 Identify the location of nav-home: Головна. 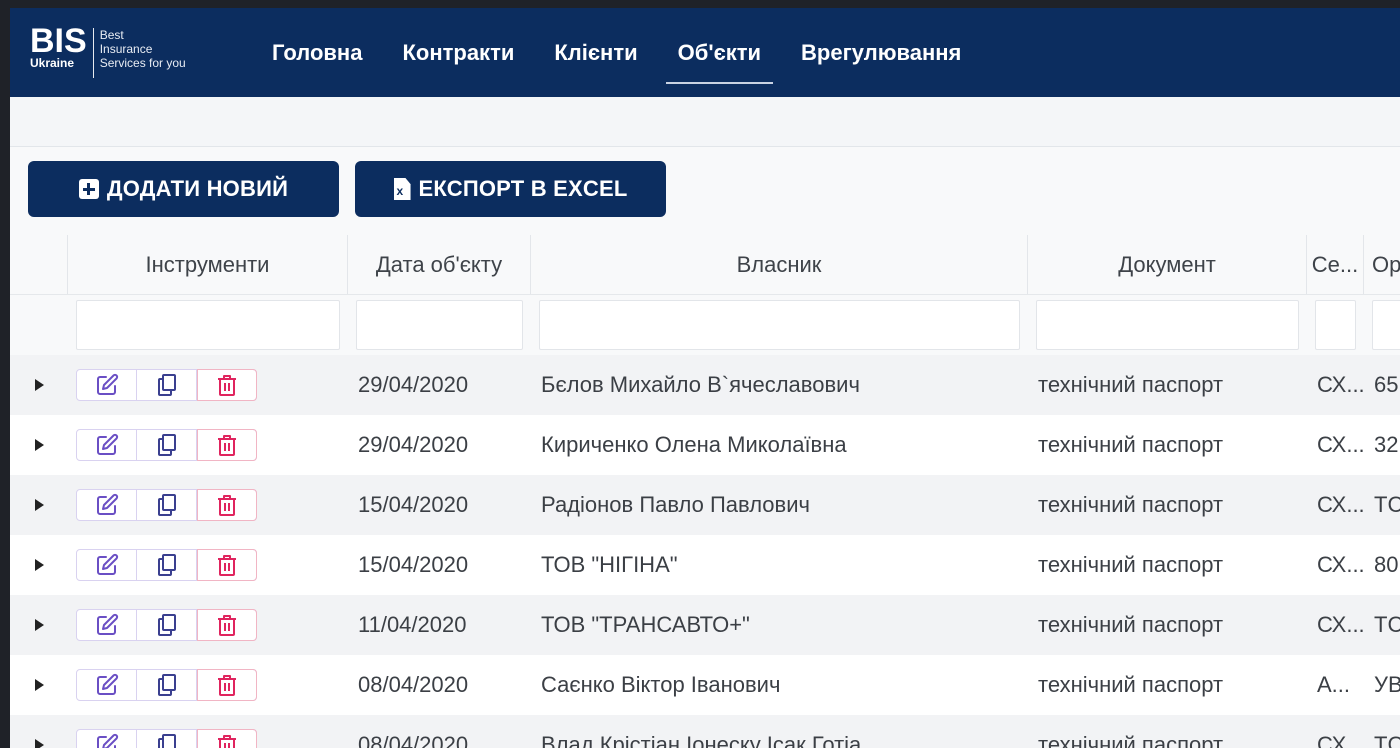
(317, 52).